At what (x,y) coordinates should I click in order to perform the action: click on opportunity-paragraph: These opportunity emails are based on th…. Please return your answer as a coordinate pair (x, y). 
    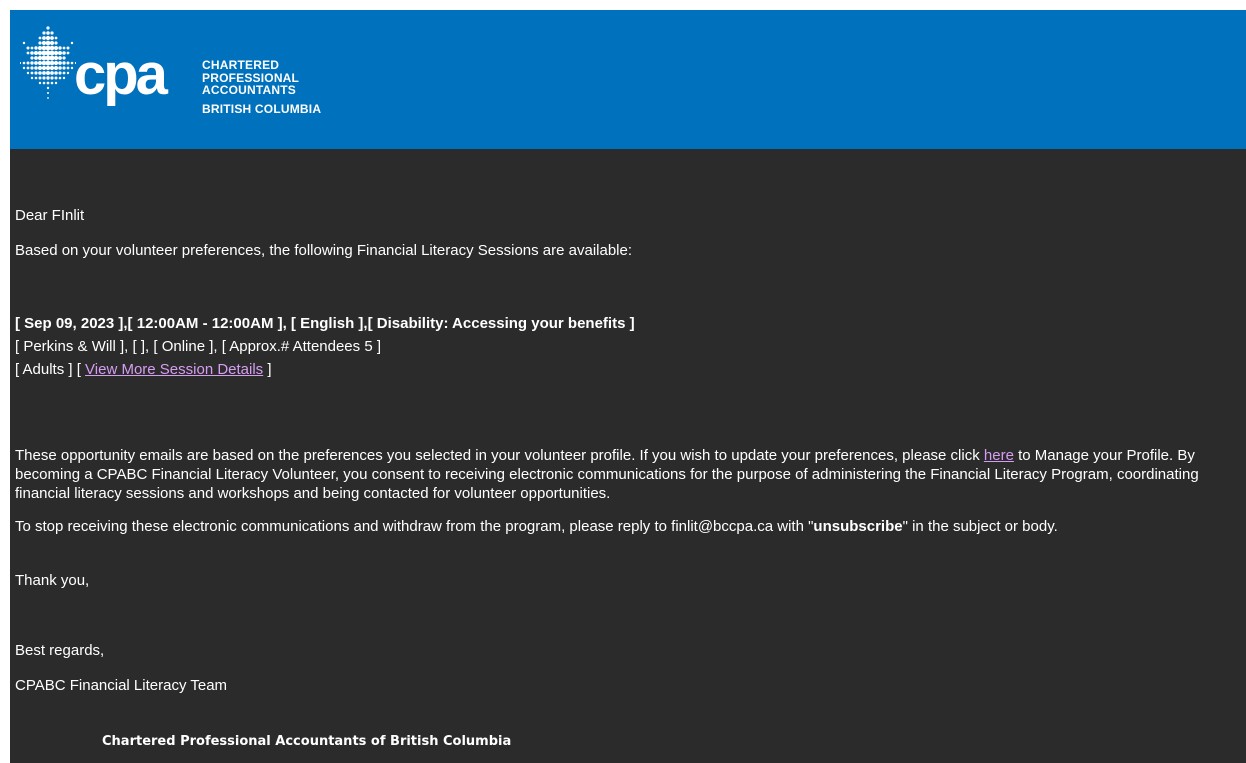
    Looking at the image, I should click on (621, 474).